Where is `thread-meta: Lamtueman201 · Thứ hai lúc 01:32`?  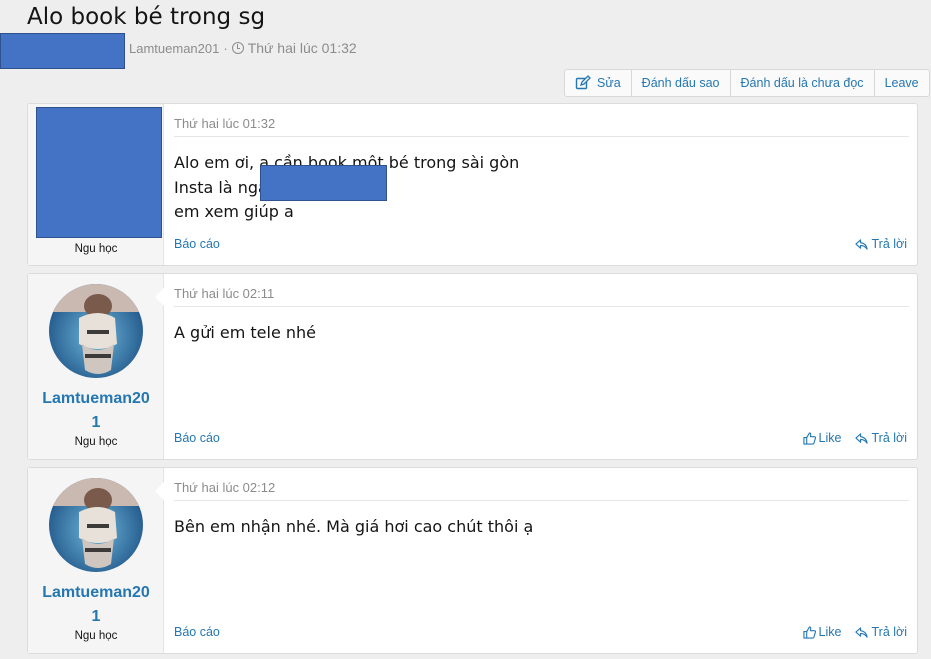 thread-meta: Lamtueman201 · Thứ hai lúc 01:32 is located at coordinates (243, 48).